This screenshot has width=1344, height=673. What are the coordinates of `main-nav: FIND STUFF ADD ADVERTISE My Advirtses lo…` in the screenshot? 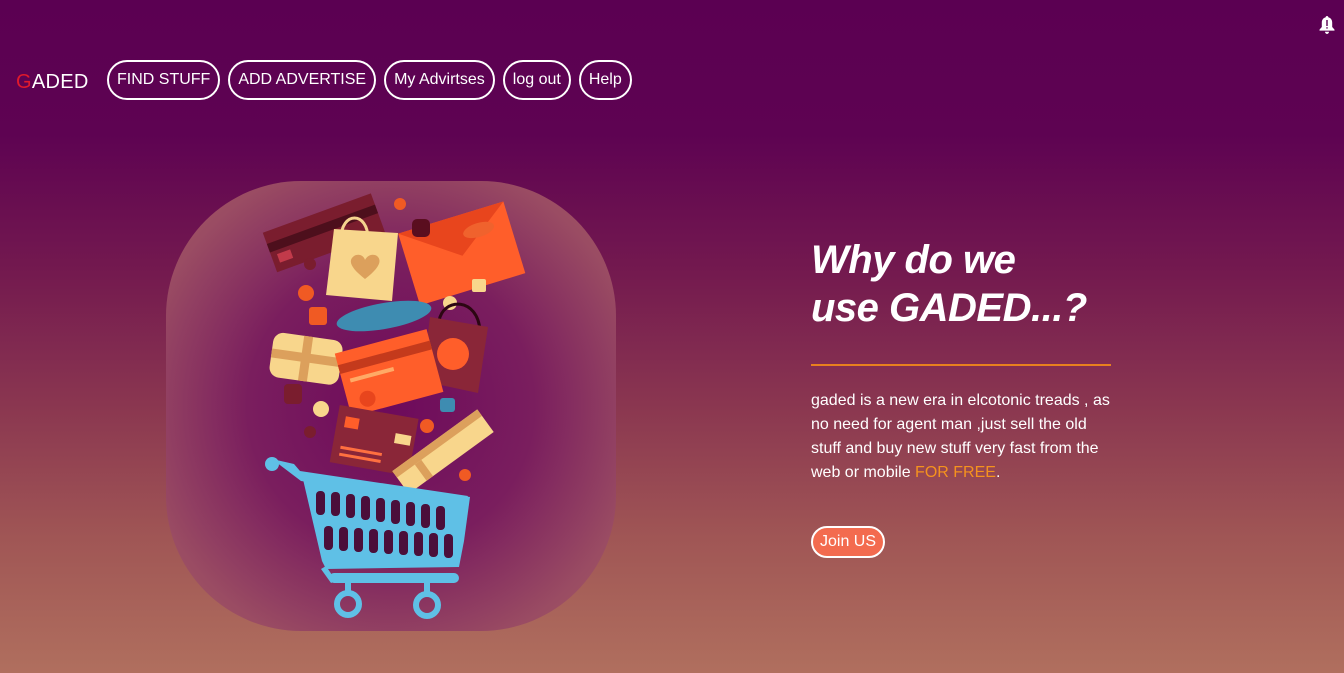 It's located at (369, 80).